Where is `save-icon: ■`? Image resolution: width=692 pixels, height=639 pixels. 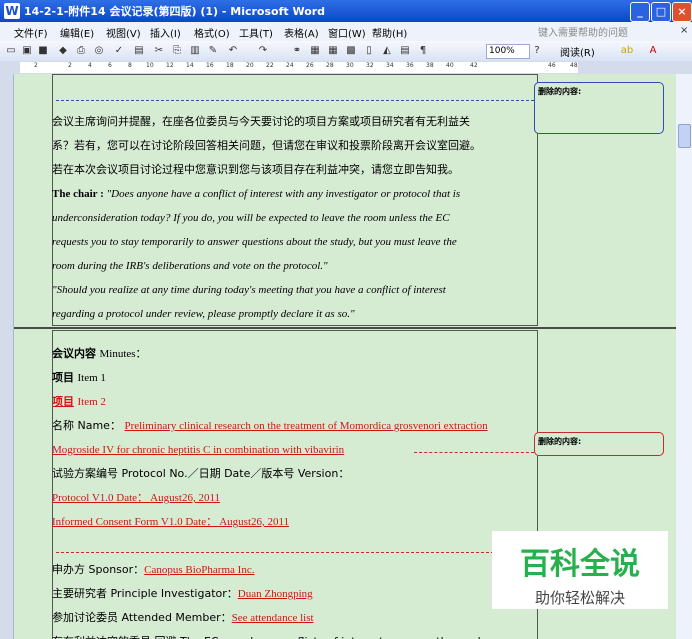
save-icon: ■ is located at coordinates (43, 51).